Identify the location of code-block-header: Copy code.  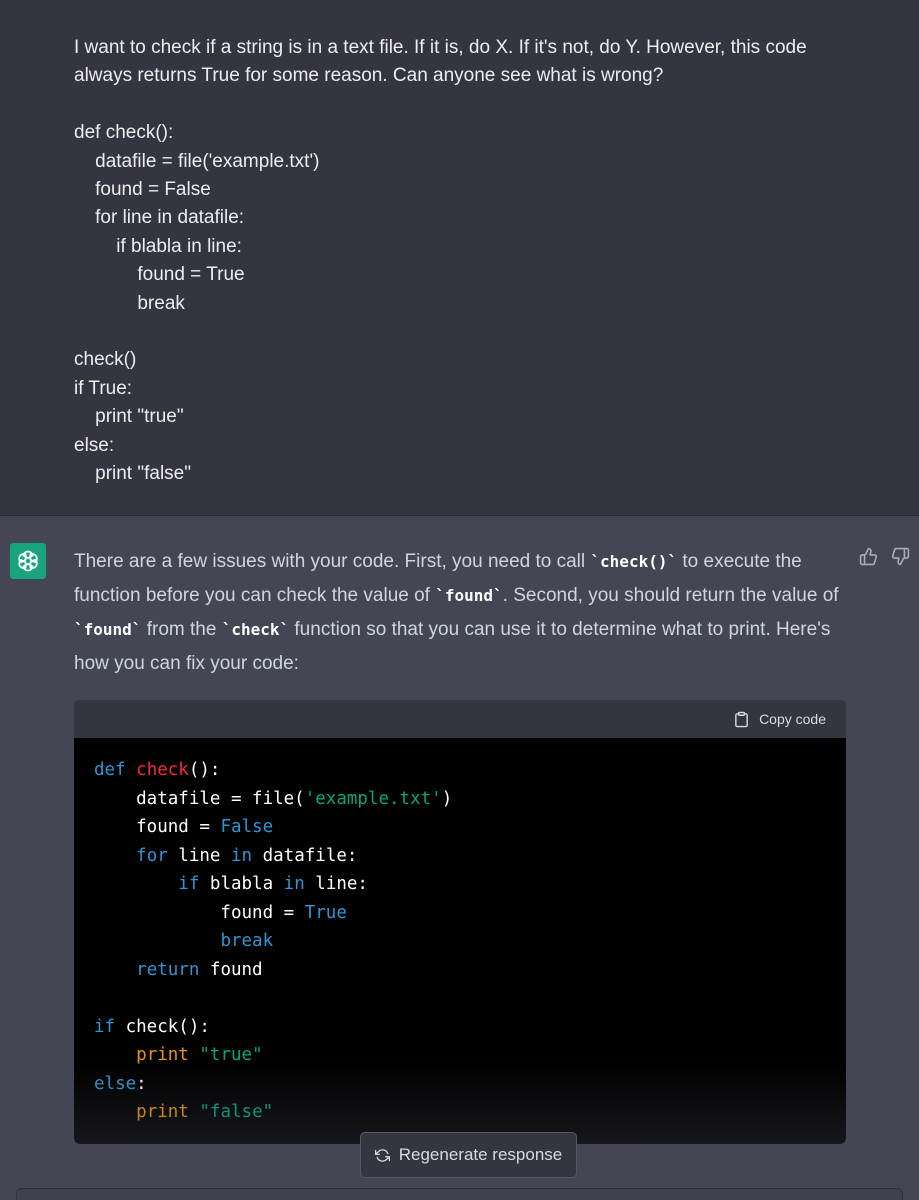
(460, 719).